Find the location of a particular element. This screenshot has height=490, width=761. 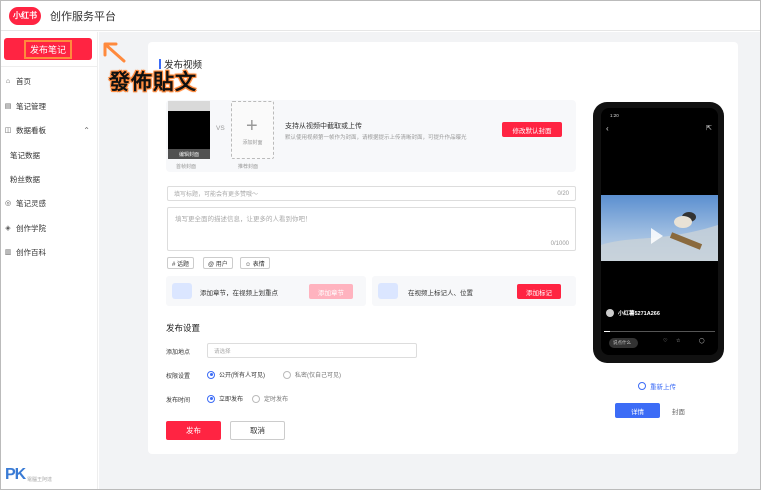

scheduled-publish-label: 定时发布 is located at coordinates (276, 400).